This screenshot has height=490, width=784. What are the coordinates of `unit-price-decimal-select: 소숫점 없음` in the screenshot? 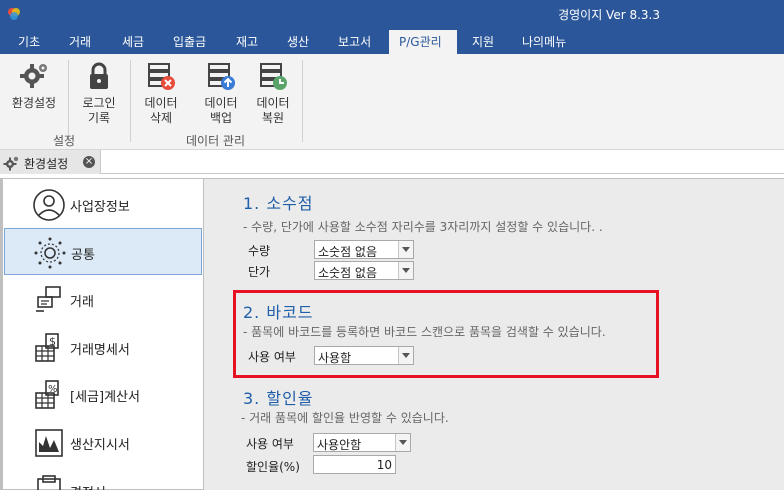 It's located at (364, 270).